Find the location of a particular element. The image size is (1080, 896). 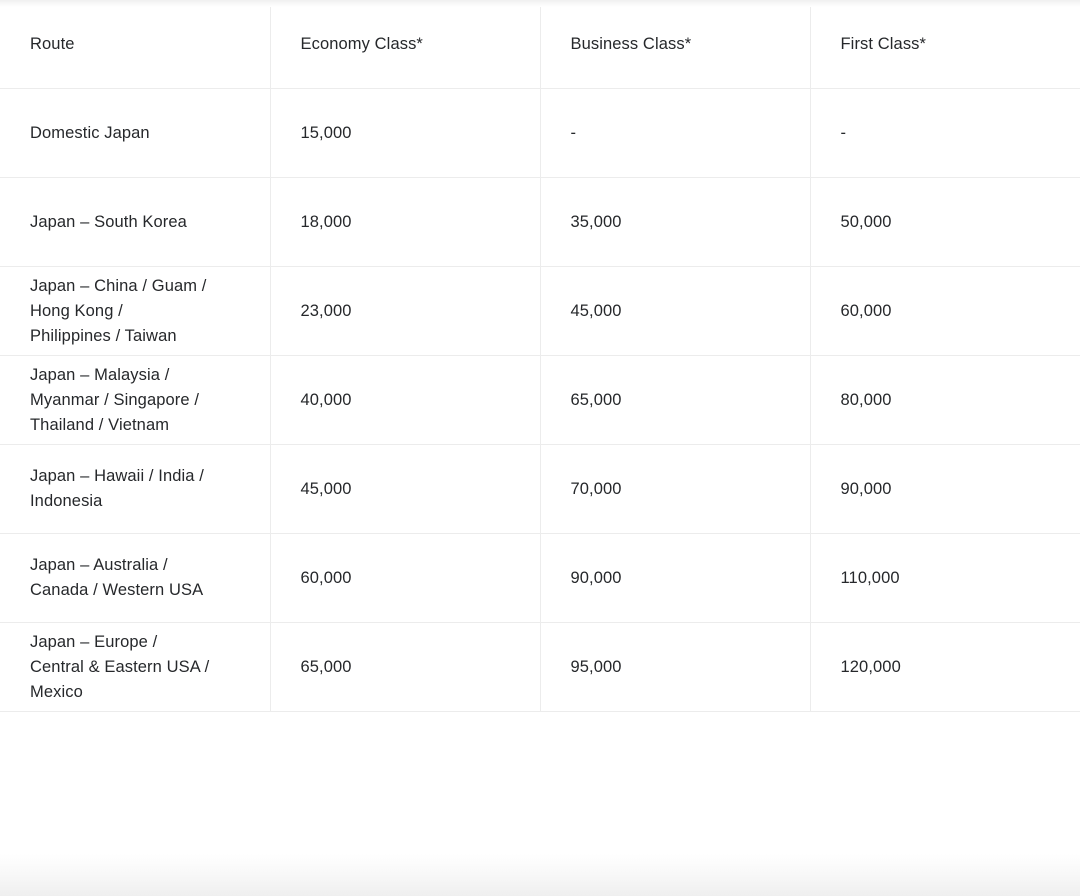

first-value: 120,000 is located at coordinates (870, 666).